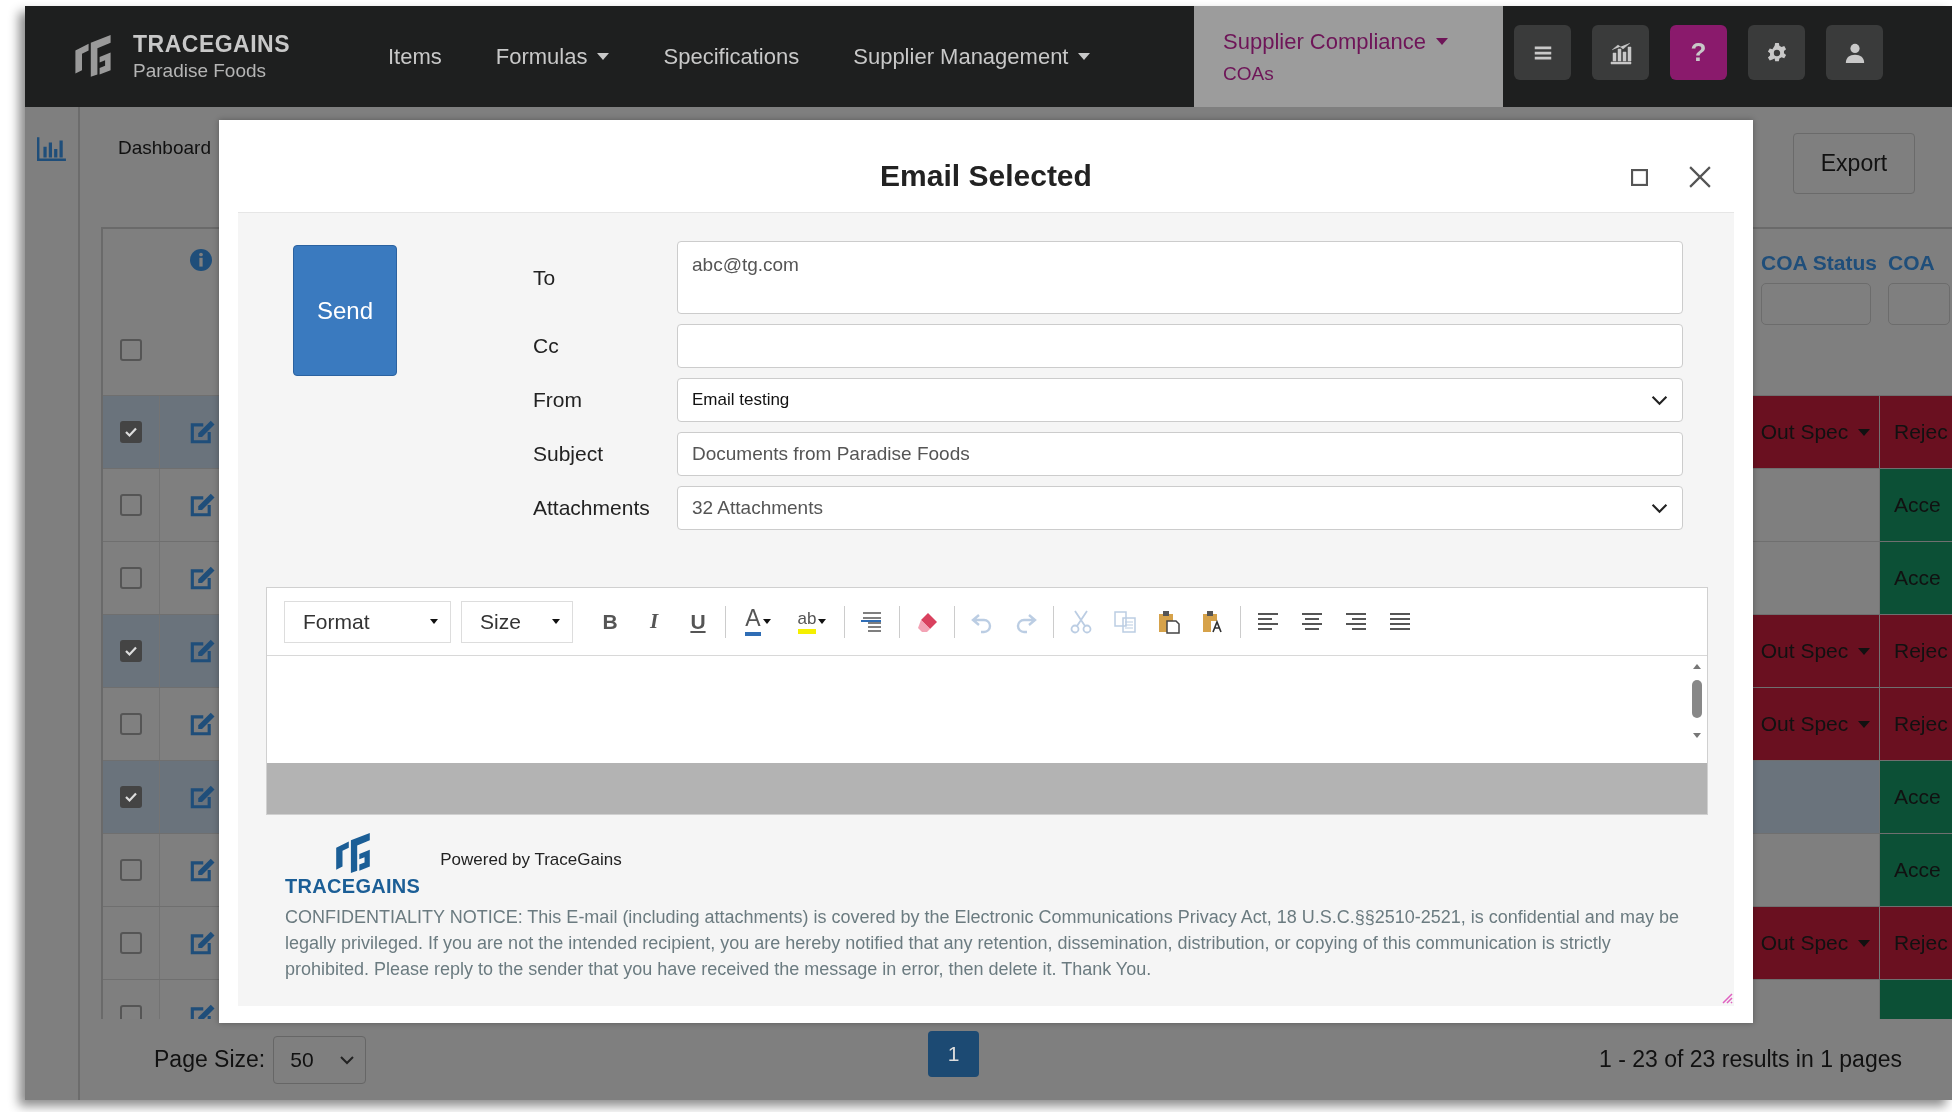 Image resolution: width=1952 pixels, height=1112 pixels. Describe the element at coordinates (545, 277) in the screenshot. I see `field-label: To` at that location.